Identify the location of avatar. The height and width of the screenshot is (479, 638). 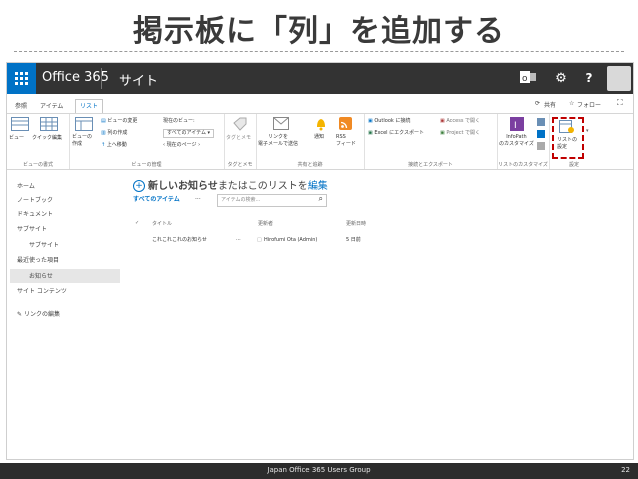
(619, 78).